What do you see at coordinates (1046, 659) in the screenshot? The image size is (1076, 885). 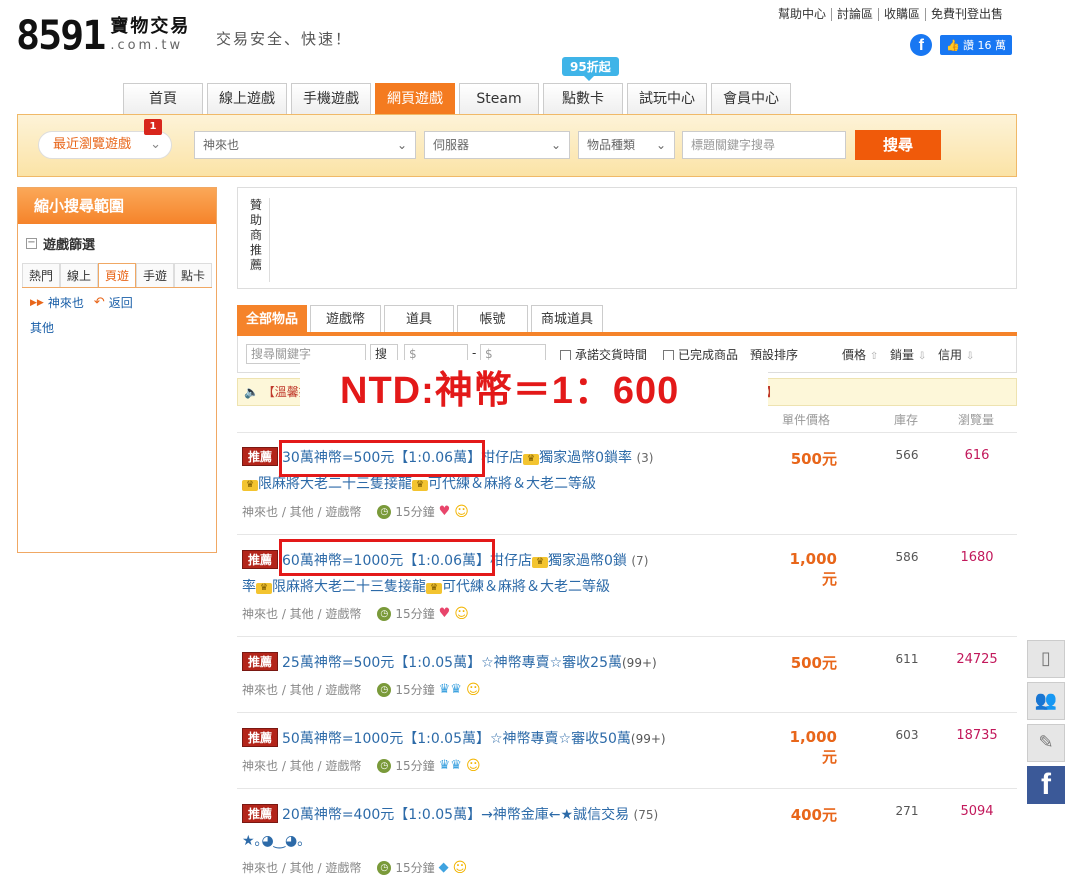 I see `mobile-icon: ▯` at bounding box center [1046, 659].